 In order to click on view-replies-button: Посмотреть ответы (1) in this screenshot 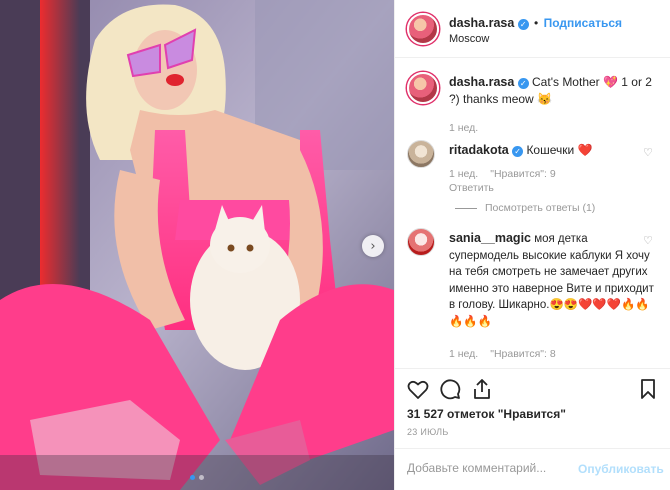, I will do `click(525, 208)`.